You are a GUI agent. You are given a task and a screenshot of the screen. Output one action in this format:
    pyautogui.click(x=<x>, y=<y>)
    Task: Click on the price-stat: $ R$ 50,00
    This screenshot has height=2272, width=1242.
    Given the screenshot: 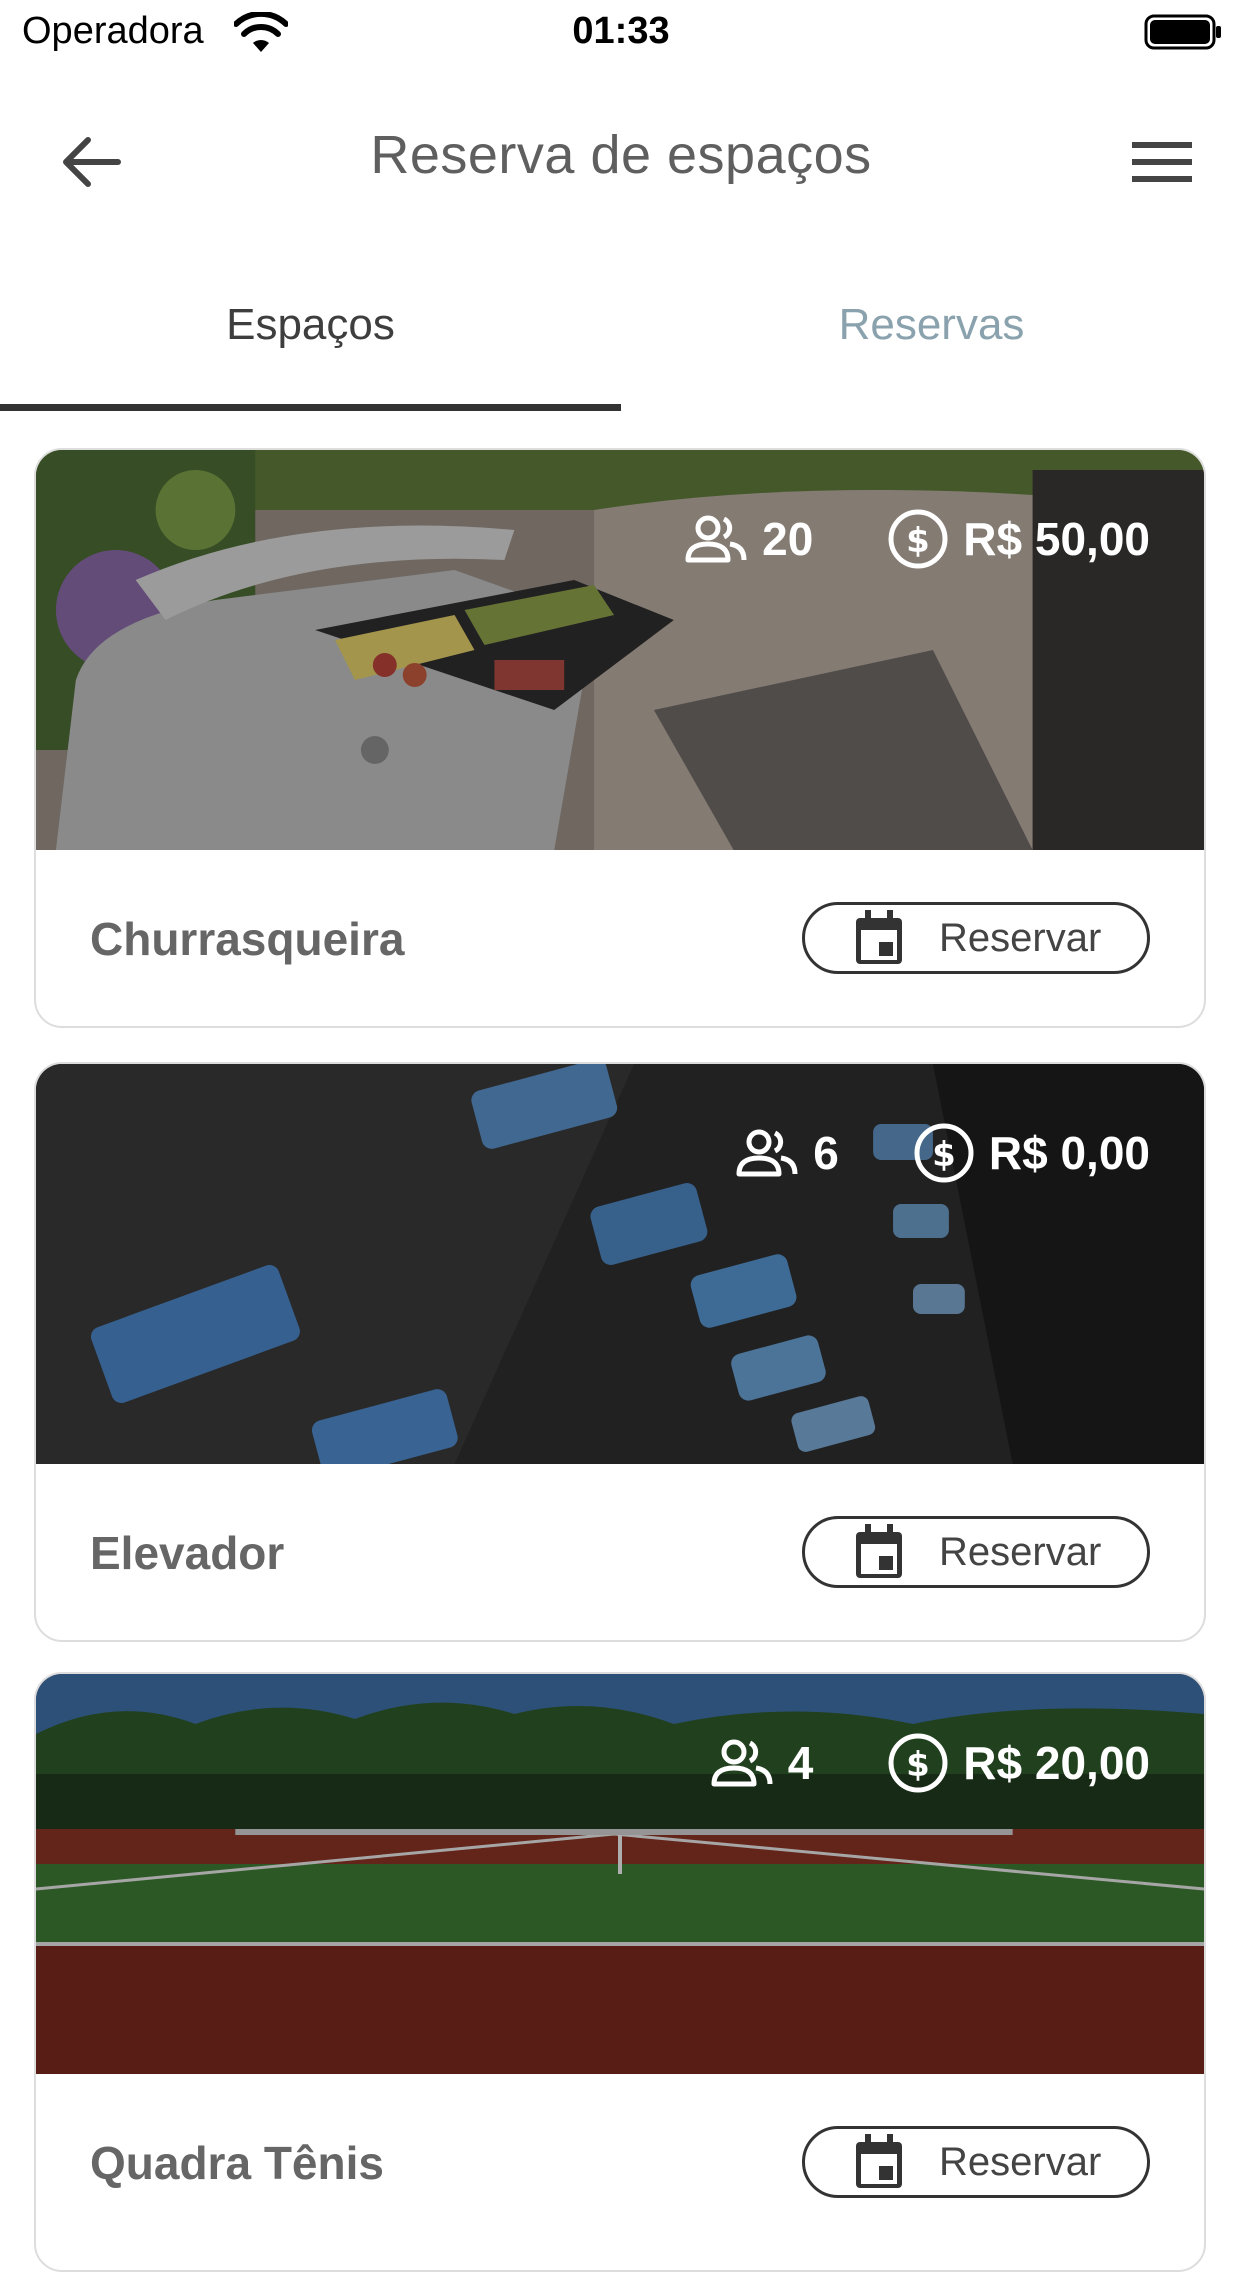 What is the action you would take?
    pyautogui.click(x=1018, y=539)
    